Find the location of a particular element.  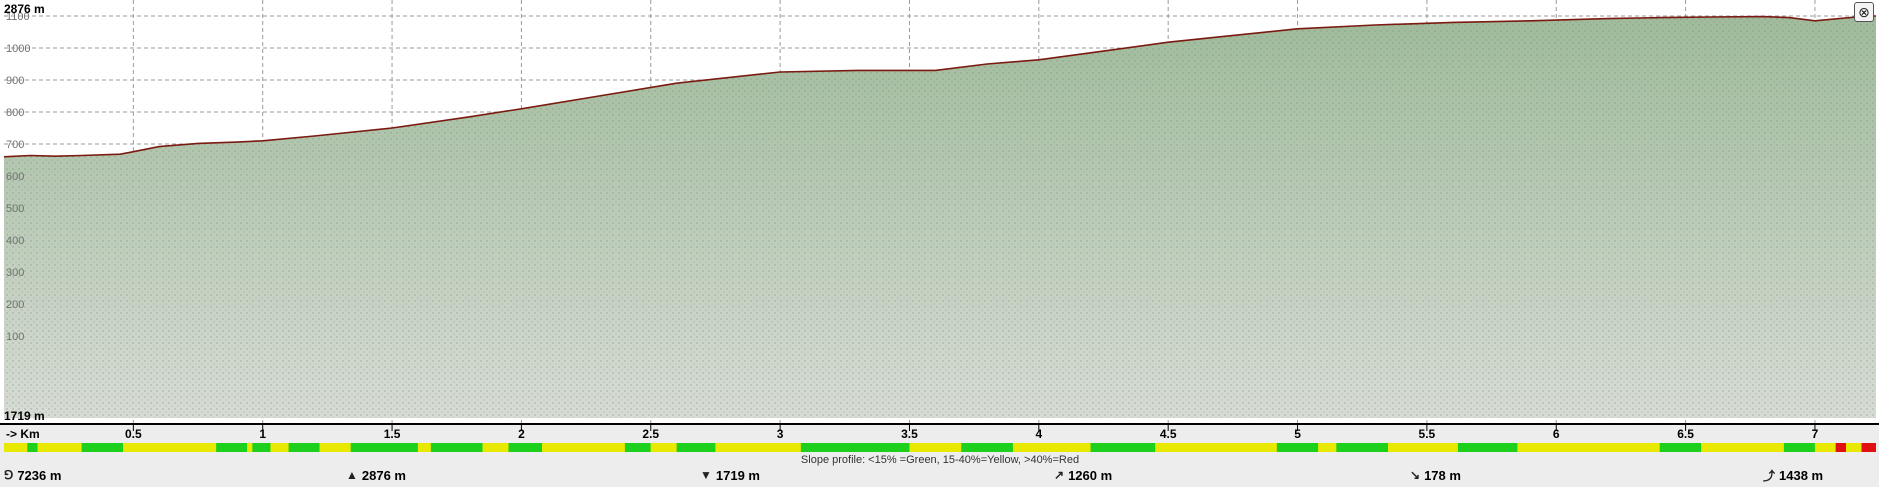

route-icon: ⅁ is located at coordinates (9, 475).